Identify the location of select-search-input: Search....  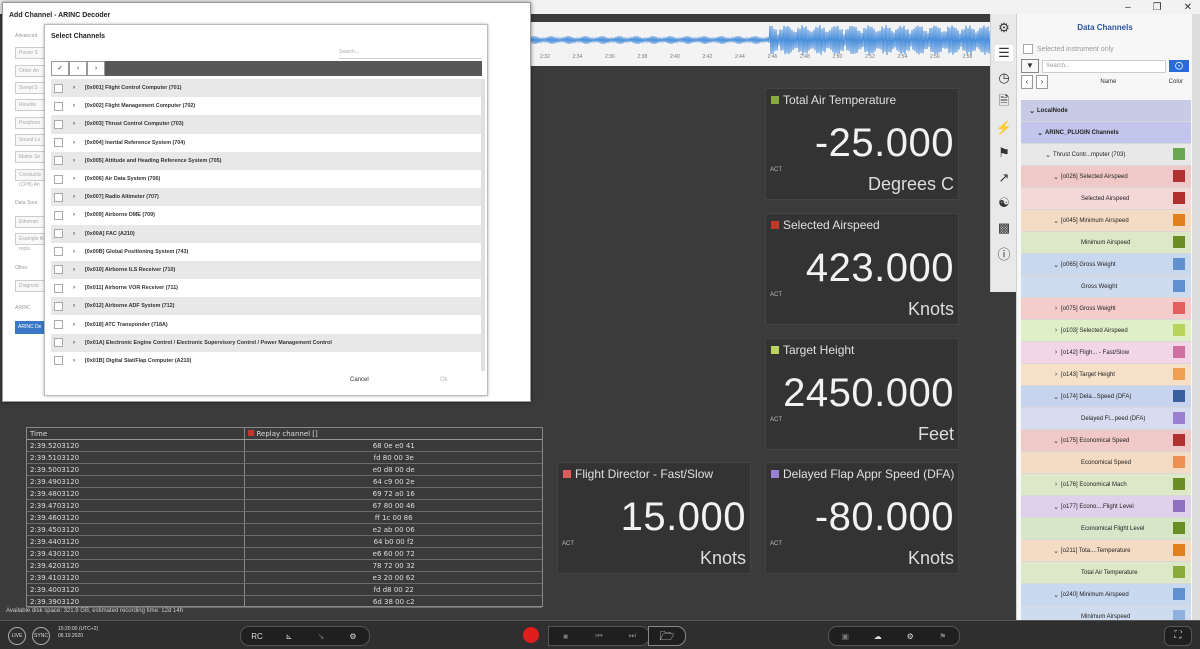
(410, 54).